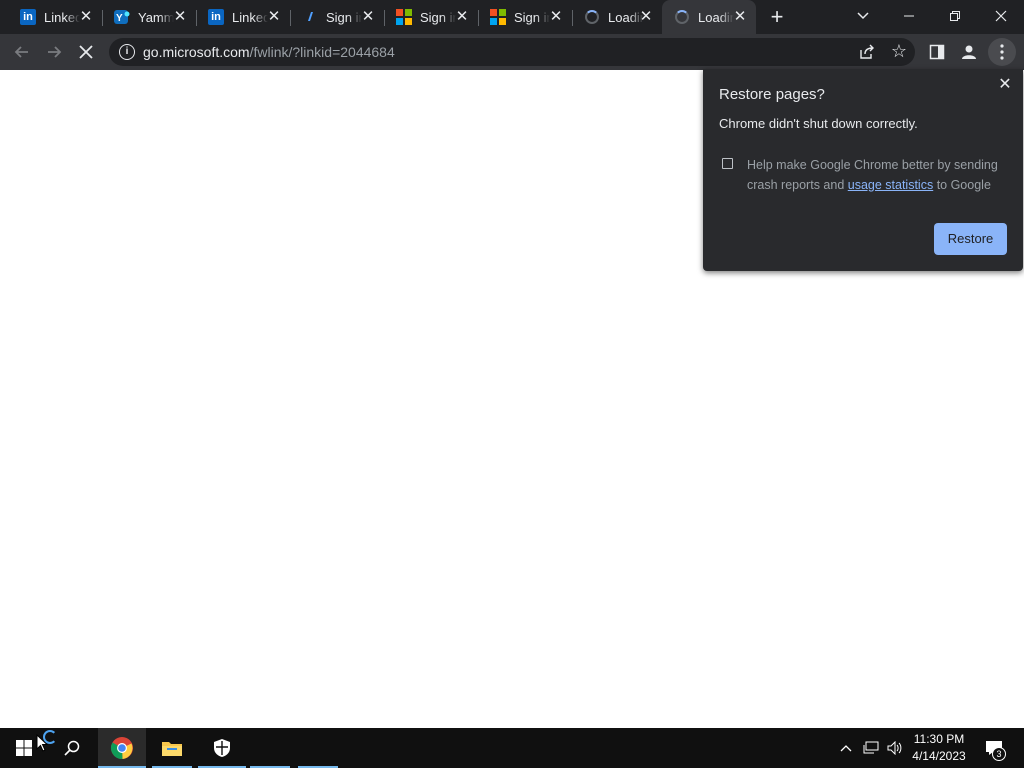 The width and height of the screenshot is (1024, 768). I want to click on tab-sign-in-3: Sign in ✕, so click(525, 17).